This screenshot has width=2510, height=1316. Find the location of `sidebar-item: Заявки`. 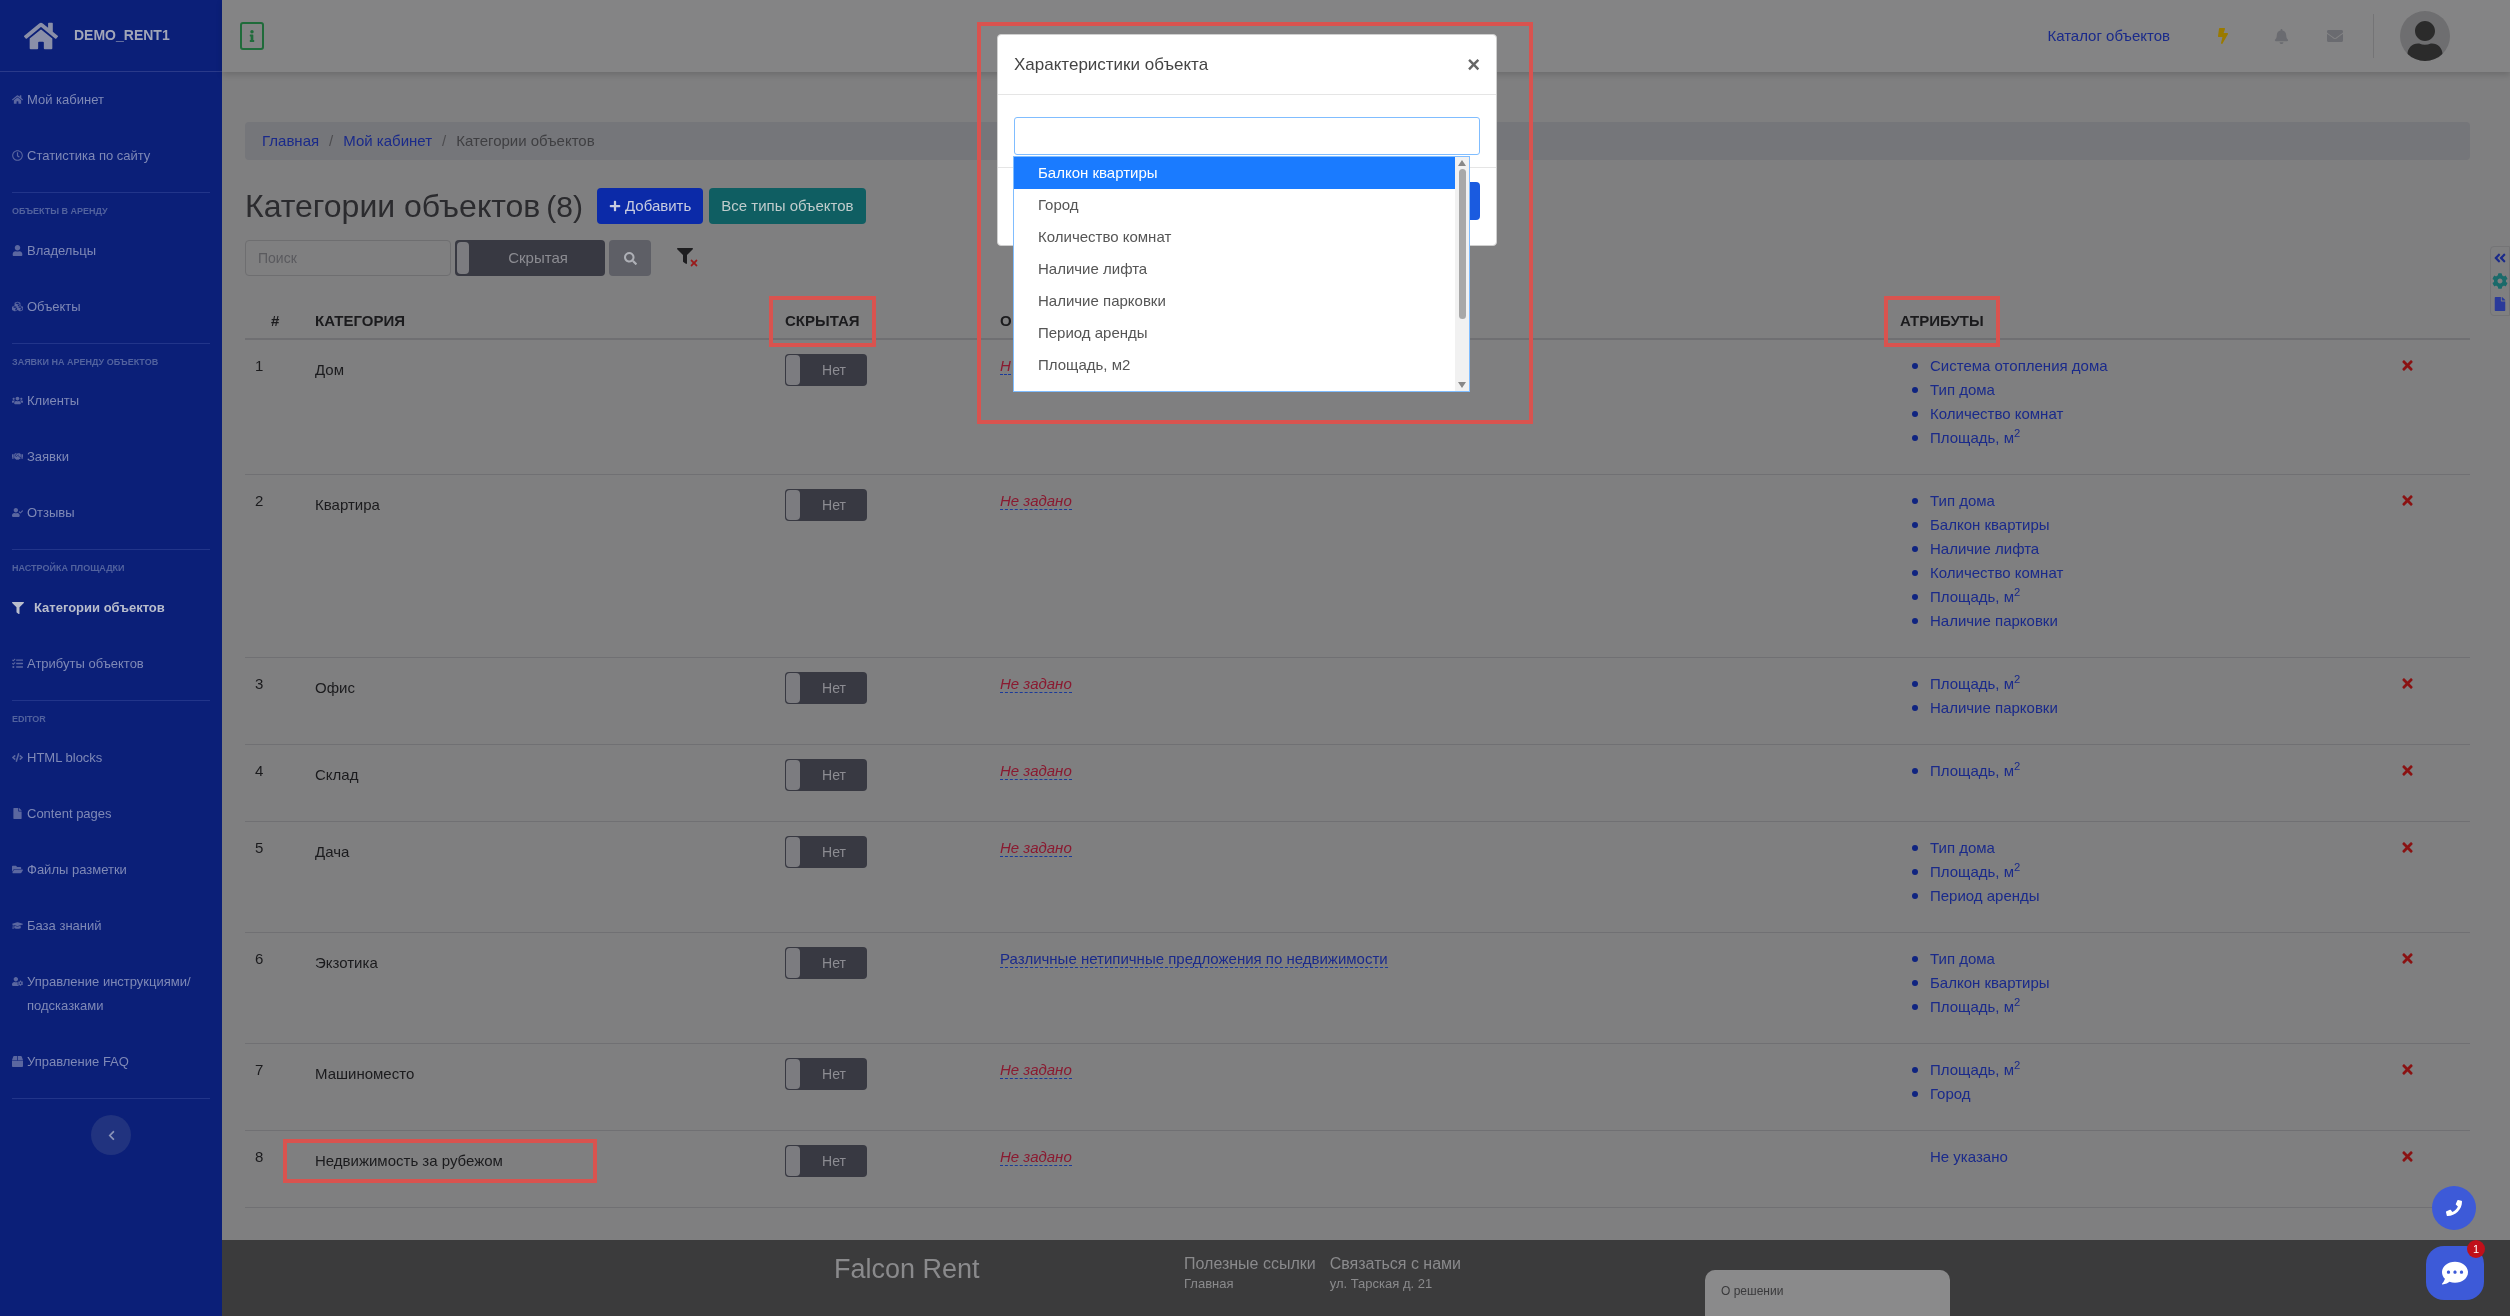

sidebar-item: Заявки is located at coordinates (111, 457).